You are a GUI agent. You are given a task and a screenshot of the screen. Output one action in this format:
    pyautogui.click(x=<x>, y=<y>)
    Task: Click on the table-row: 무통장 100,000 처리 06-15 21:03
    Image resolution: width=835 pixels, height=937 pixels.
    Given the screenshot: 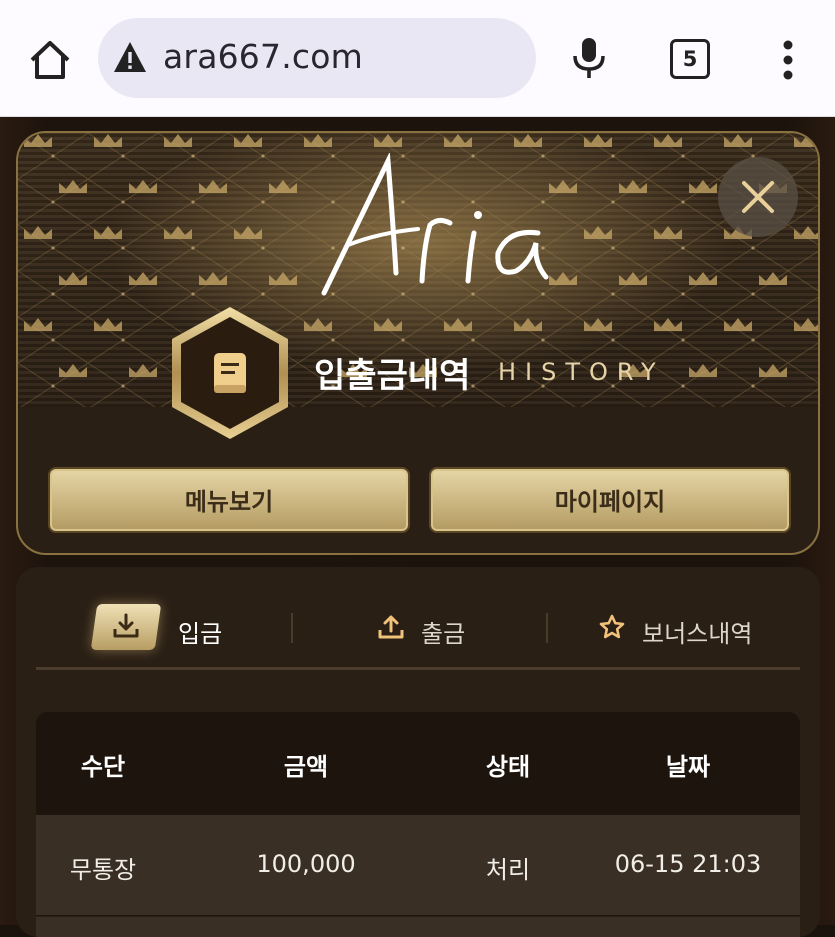 What is the action you would take?
    pyautogui.click(x=418, y=865)
    